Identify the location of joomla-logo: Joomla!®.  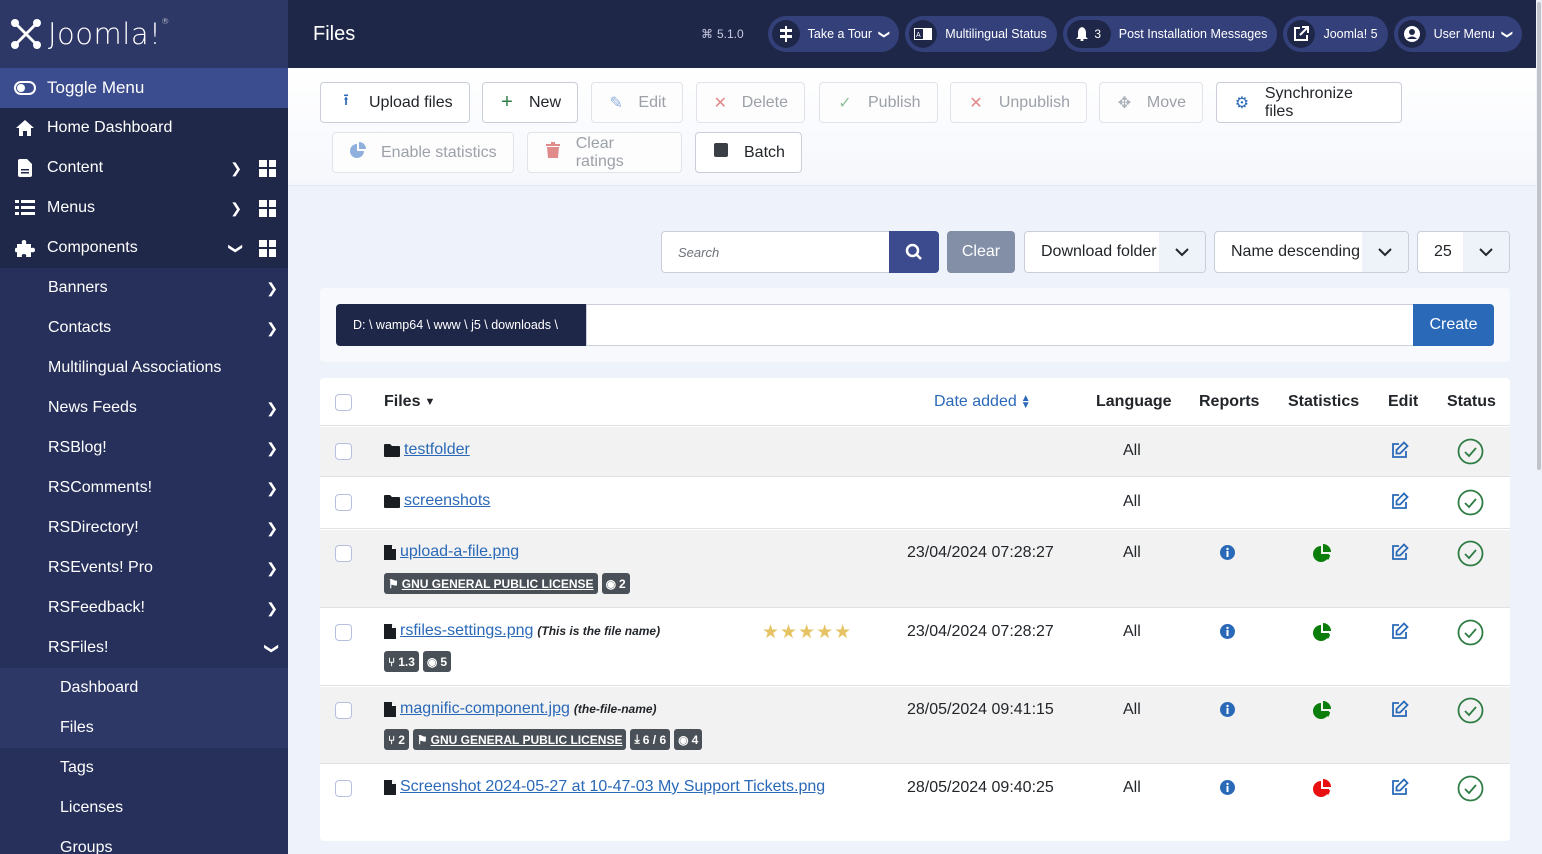
(144, 34).